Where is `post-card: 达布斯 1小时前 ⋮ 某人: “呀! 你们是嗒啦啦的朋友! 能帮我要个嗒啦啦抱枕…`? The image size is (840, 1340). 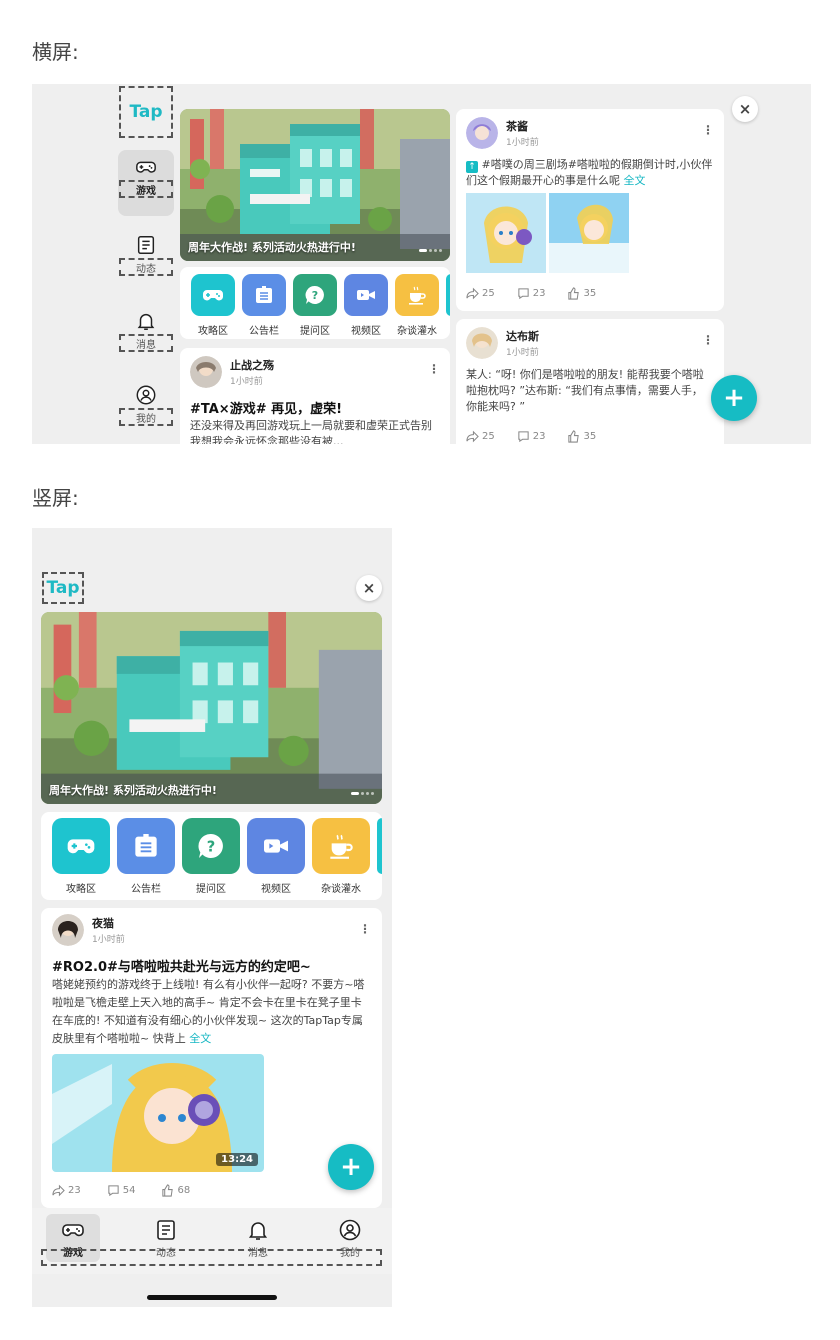
post-card: 达布斯 1小时前 ⋮ 某人: “呀! 你们是嗒啦啦的朋友! 能帮我要个嗒啦啦抱枕… is located at coordinates (590, 381).